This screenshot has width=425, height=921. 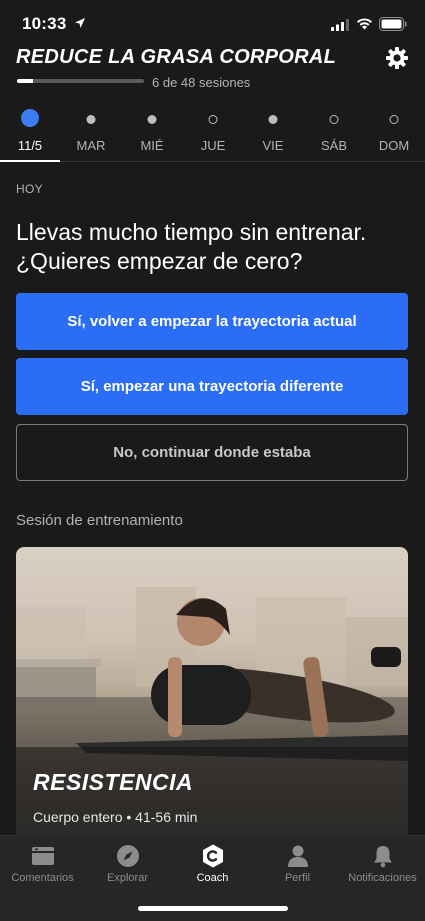 What do you see at coordinates (29, 189) in the screenshot?
I see `today-section-label: HOY` at bounding box center [29, 189].